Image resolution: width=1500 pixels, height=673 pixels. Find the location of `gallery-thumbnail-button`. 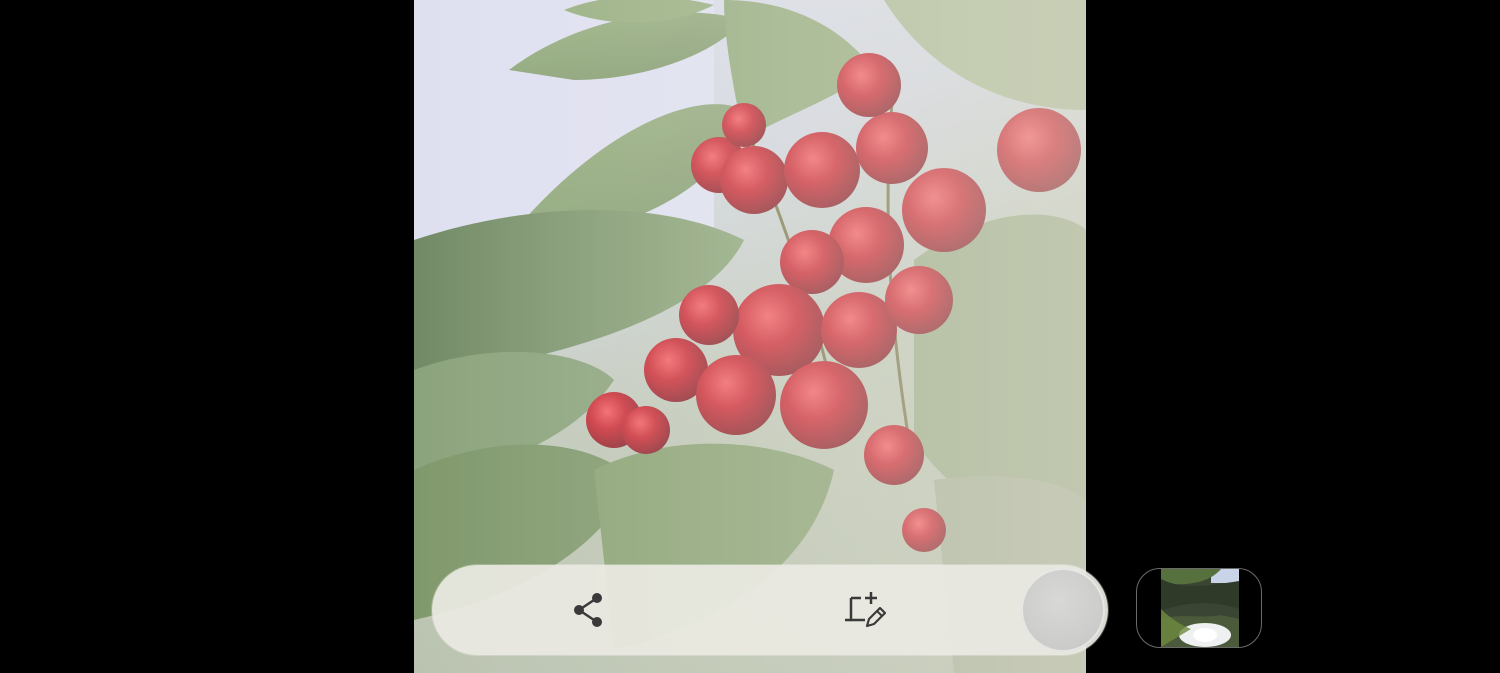

gallery-thumbnail-button is located at coordinates (1199, 608).